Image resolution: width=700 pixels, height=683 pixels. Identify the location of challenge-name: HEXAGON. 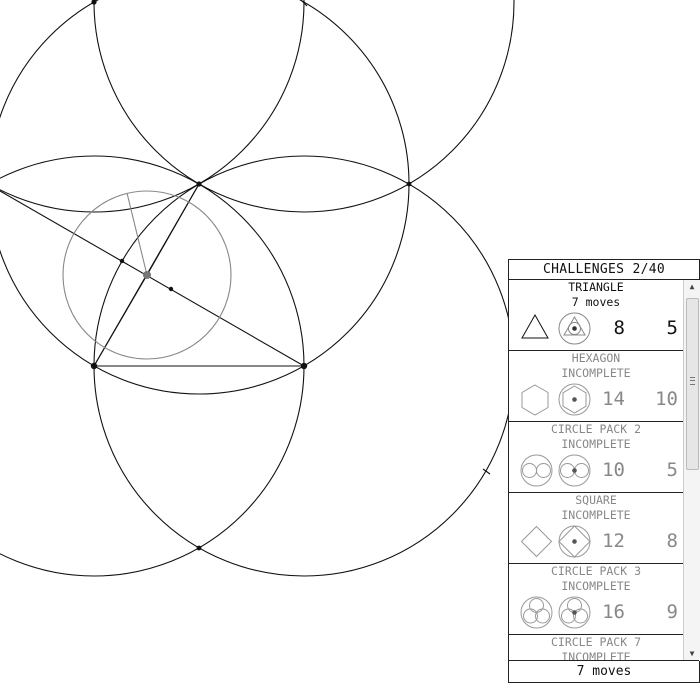
(596, 358).